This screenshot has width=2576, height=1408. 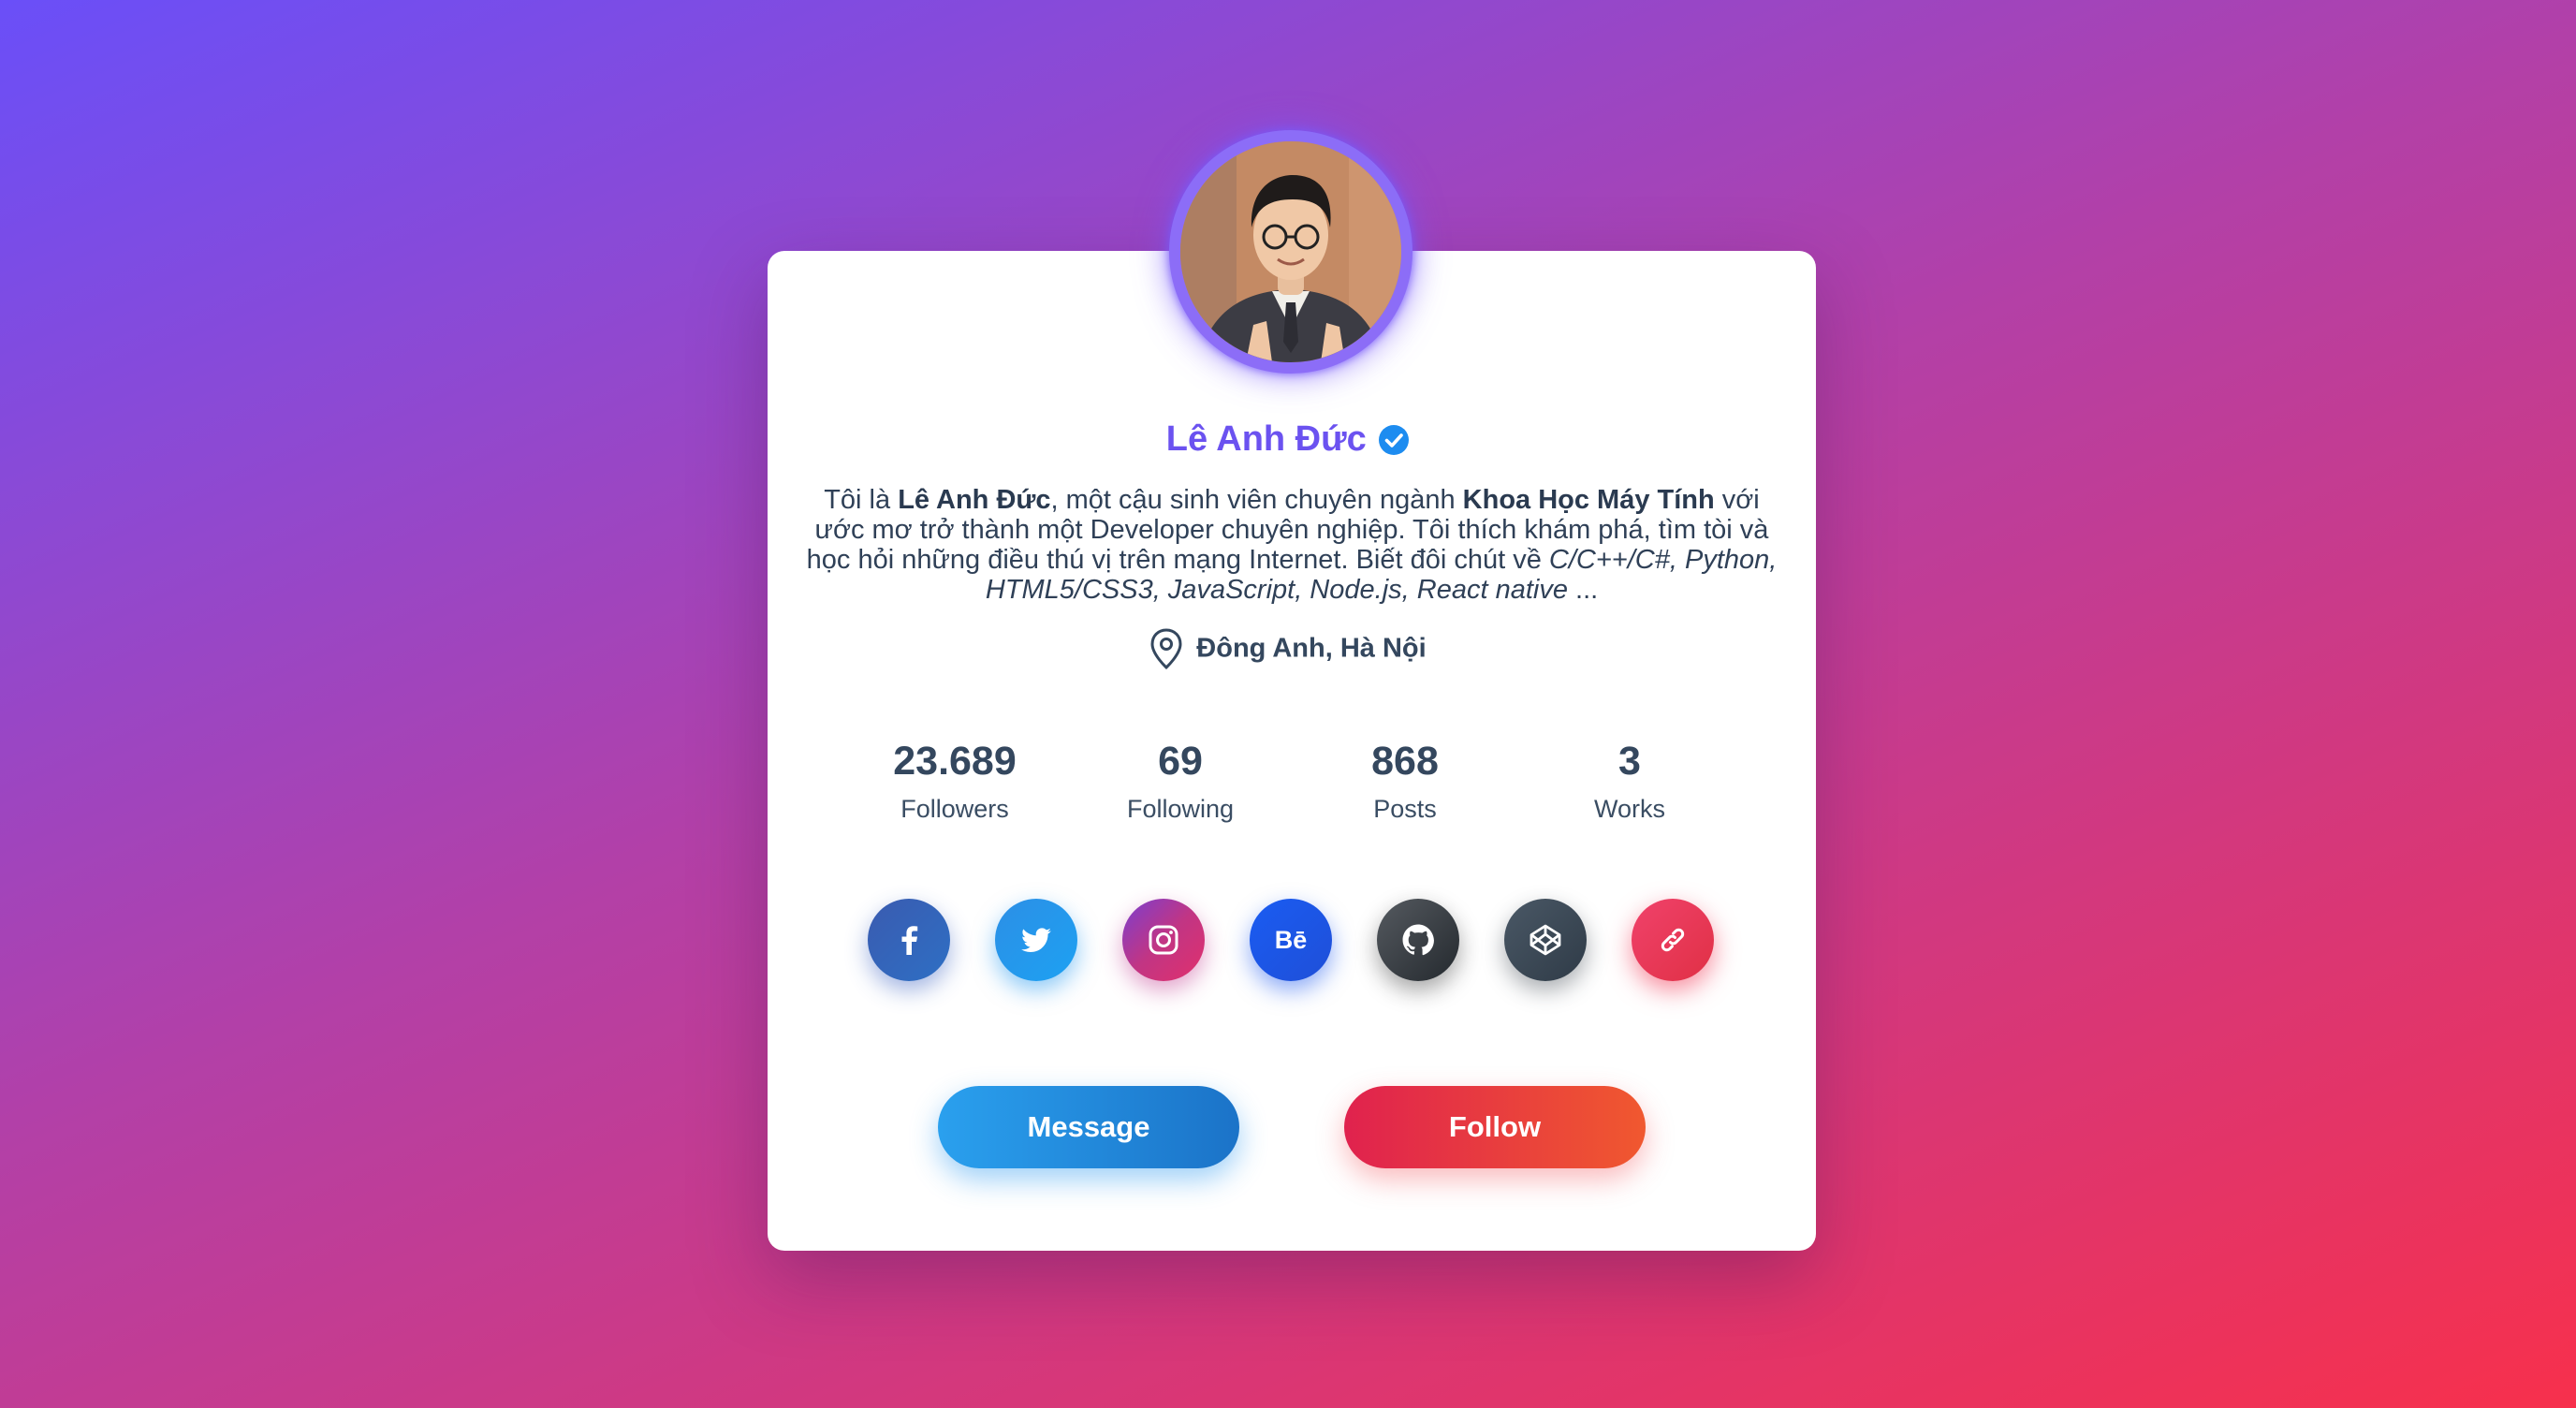 I want to click on message-button: Message, so click(x=1088, y=1127).